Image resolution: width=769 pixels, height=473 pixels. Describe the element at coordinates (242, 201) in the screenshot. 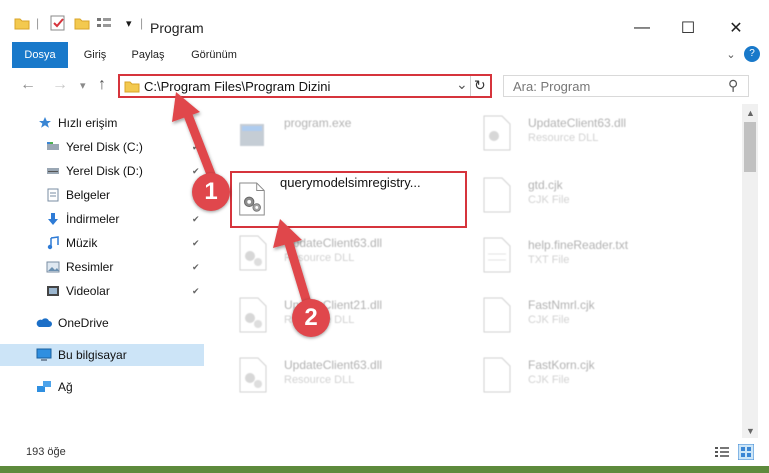

I see `annotation-arrows` at that location.